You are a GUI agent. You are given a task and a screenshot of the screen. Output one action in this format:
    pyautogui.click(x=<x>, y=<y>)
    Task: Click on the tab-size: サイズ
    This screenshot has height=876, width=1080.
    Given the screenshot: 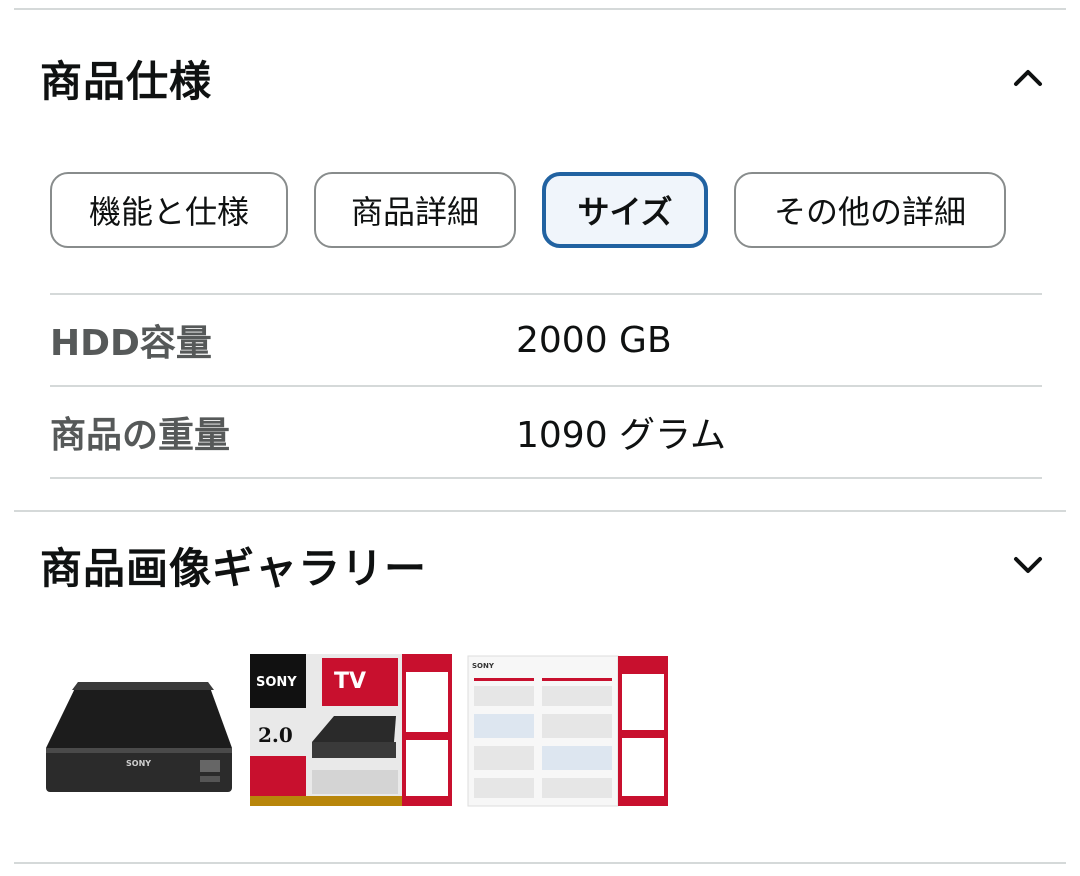 What is the action you would take?
    pyautogui.click(x=625, y=210)
    